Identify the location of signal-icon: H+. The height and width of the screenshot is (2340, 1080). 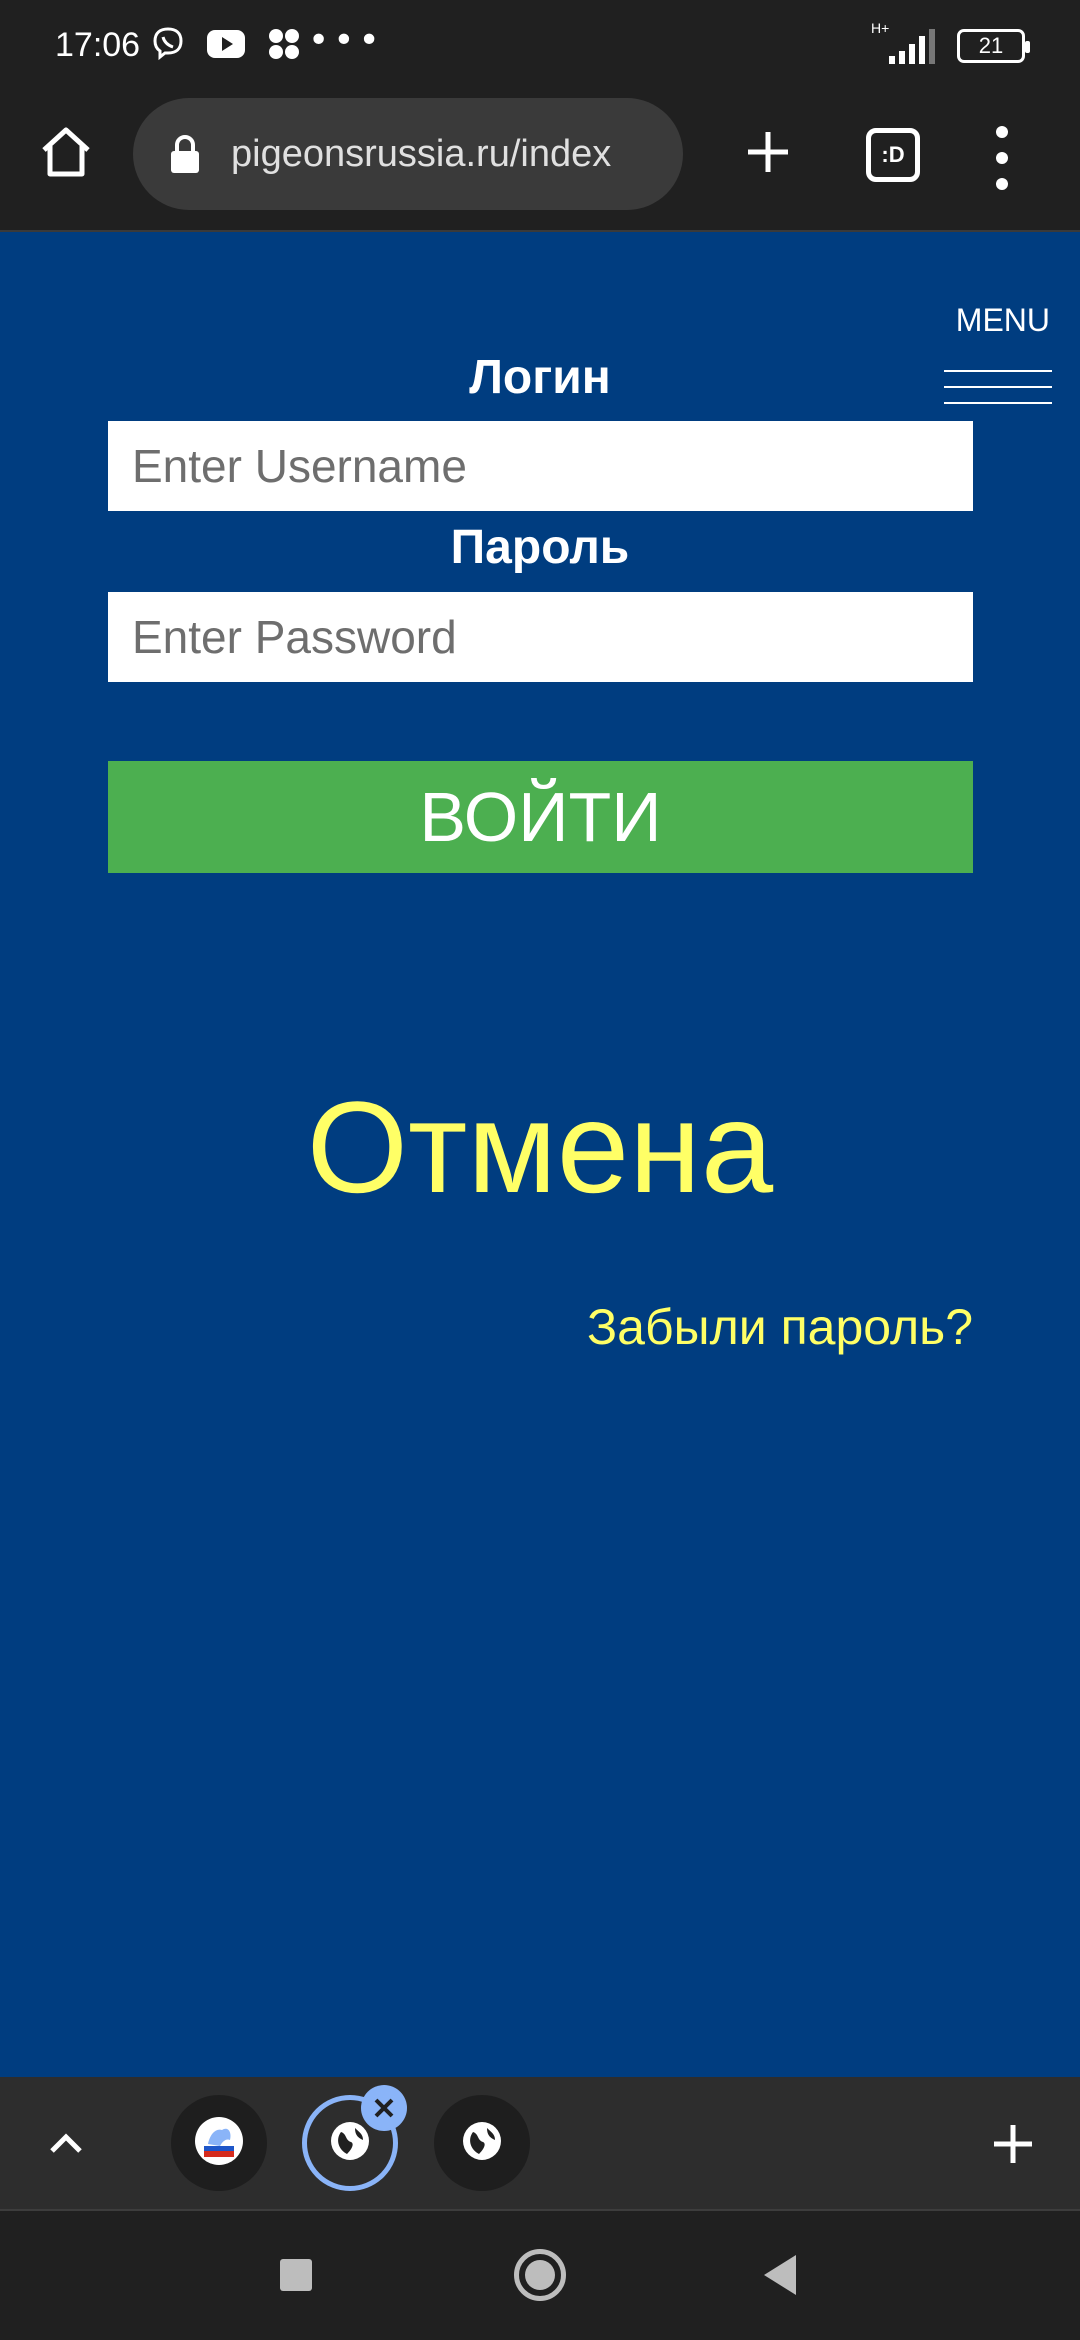
(904, 43).